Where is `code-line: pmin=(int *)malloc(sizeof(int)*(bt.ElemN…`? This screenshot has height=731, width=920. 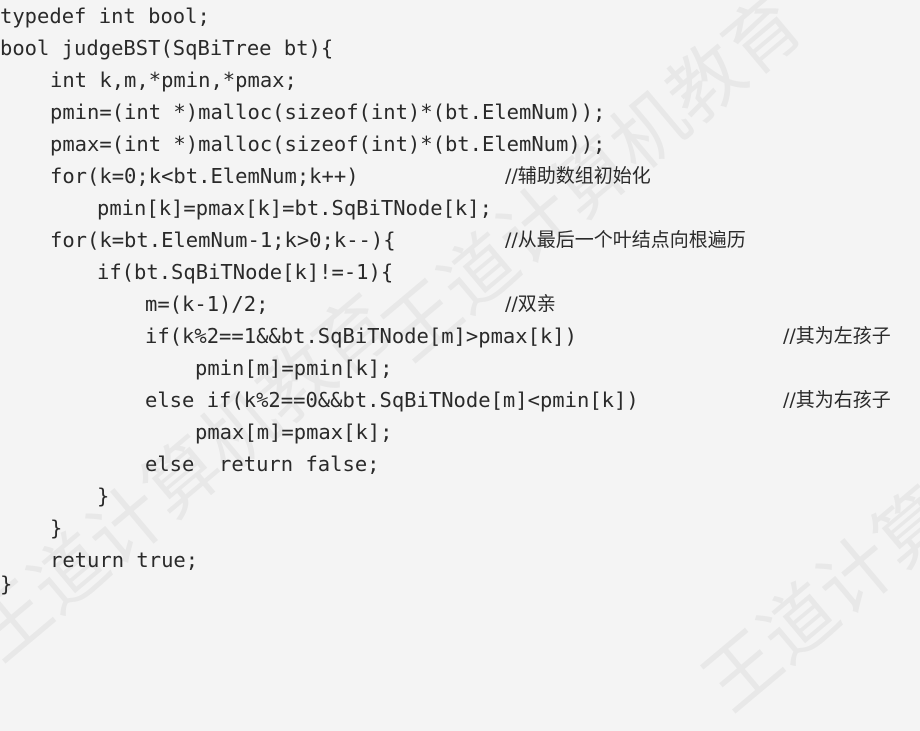 code-line: pmin=(int *)malloc(sizeof(int)*(bt.ElemN… is located at coordinates (460, 112).